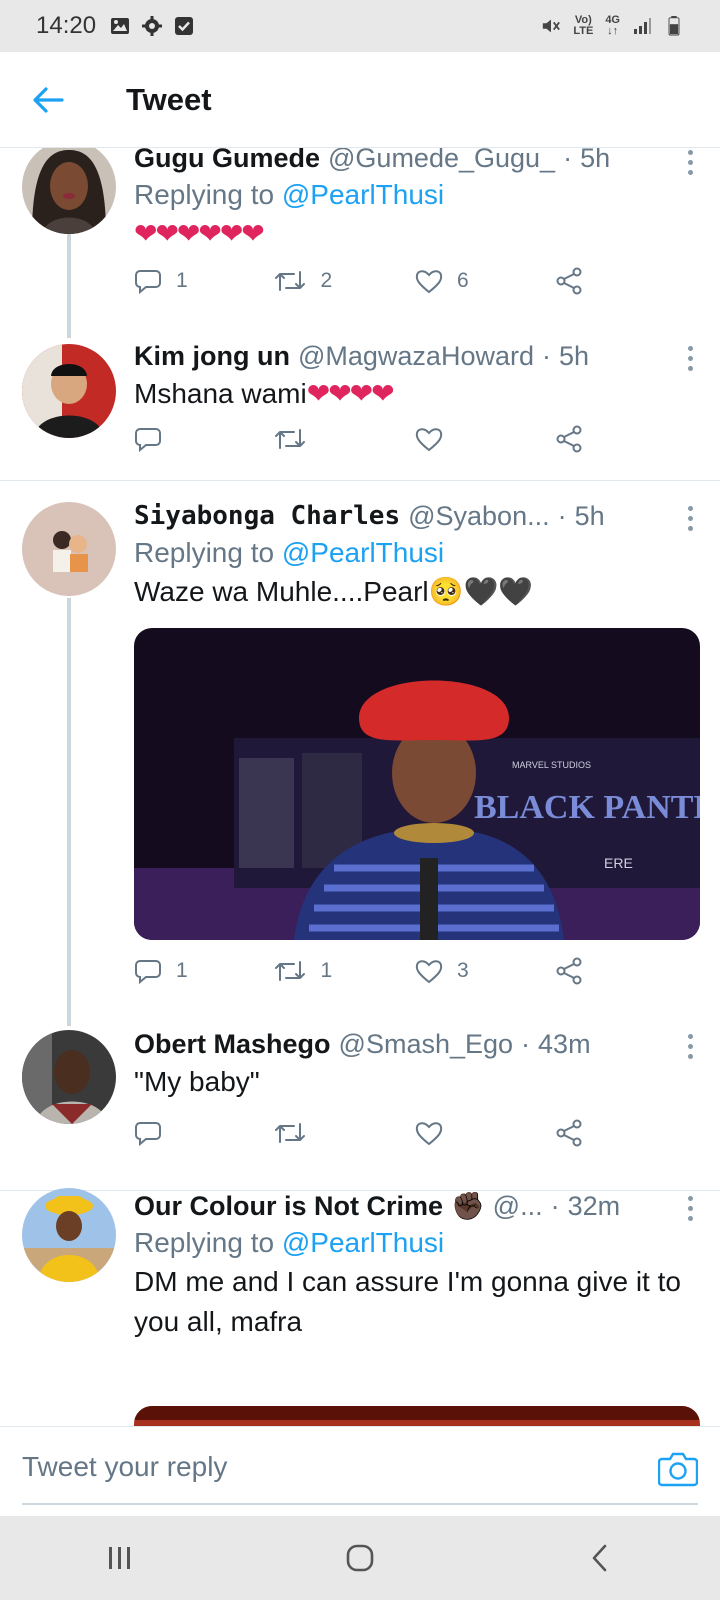 Image resolution: width=720 pixels, height=1600 pixels. I want to click on user-handle: @Gumede_Gugu_, so click(441, 162).